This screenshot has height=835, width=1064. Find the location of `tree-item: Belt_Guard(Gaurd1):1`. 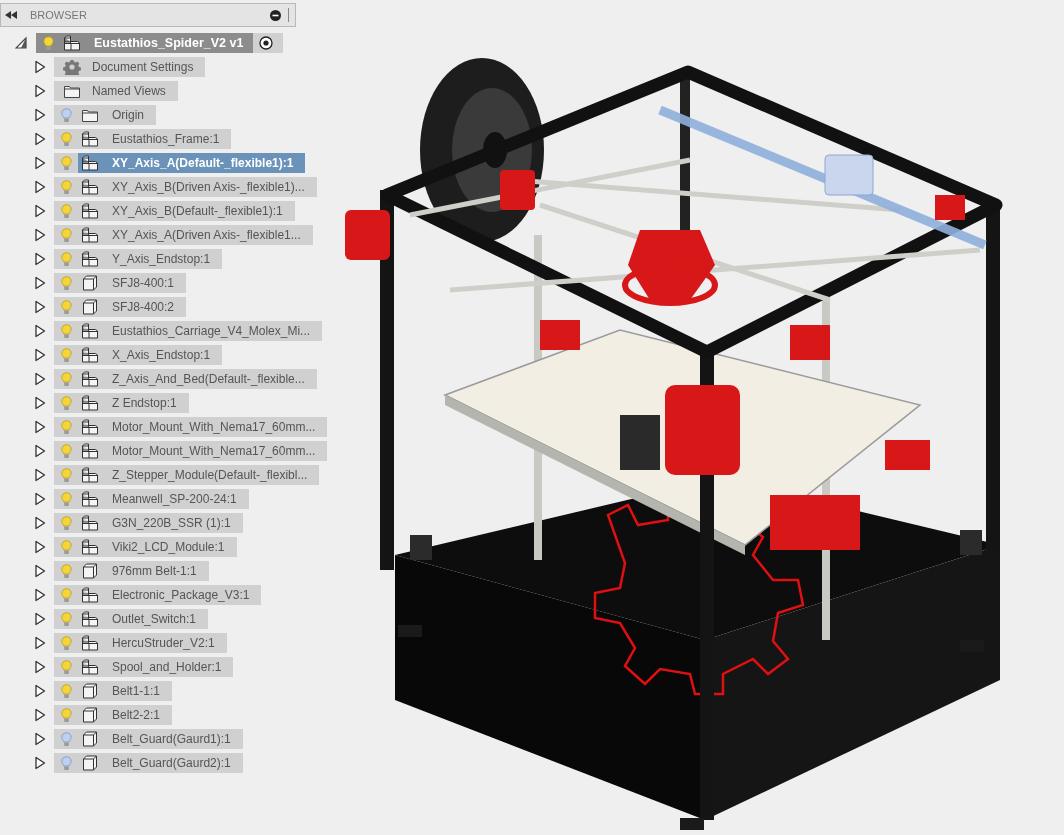

tree-item: Belt_Guard(Gaurd1):1 is located at coordinates (148, 739).